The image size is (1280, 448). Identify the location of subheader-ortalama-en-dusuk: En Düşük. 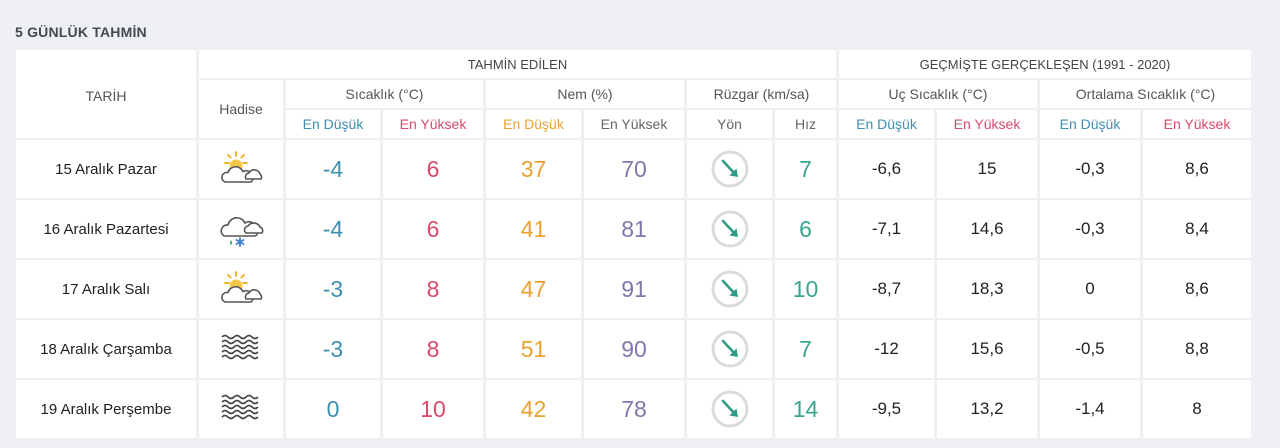
(1090, 124).